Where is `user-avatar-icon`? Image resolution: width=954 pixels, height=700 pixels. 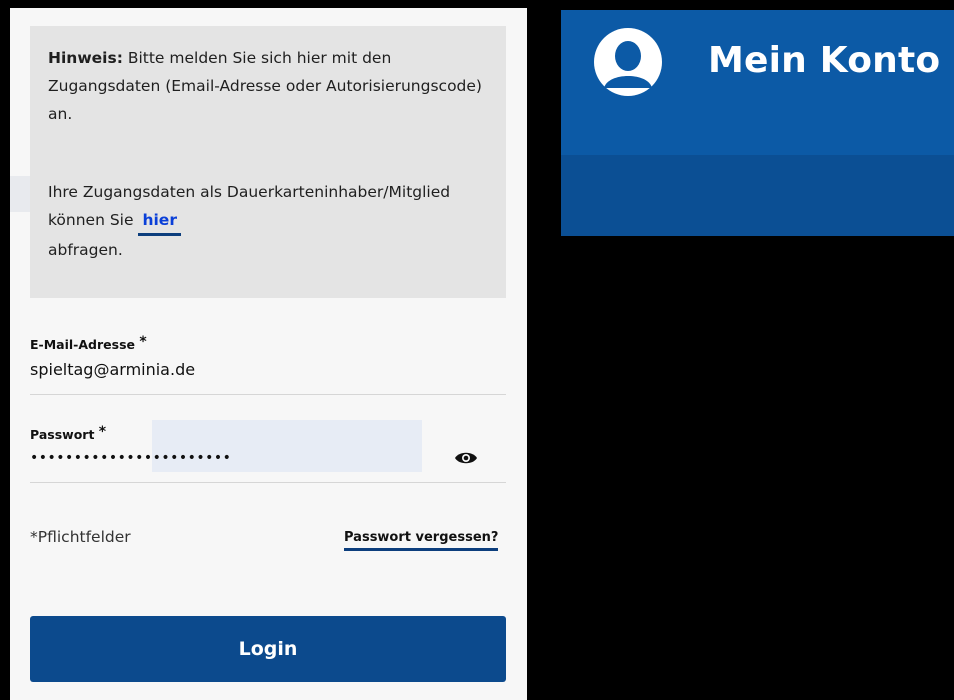 user-avatar-icon is located at coordinates (628, 62).